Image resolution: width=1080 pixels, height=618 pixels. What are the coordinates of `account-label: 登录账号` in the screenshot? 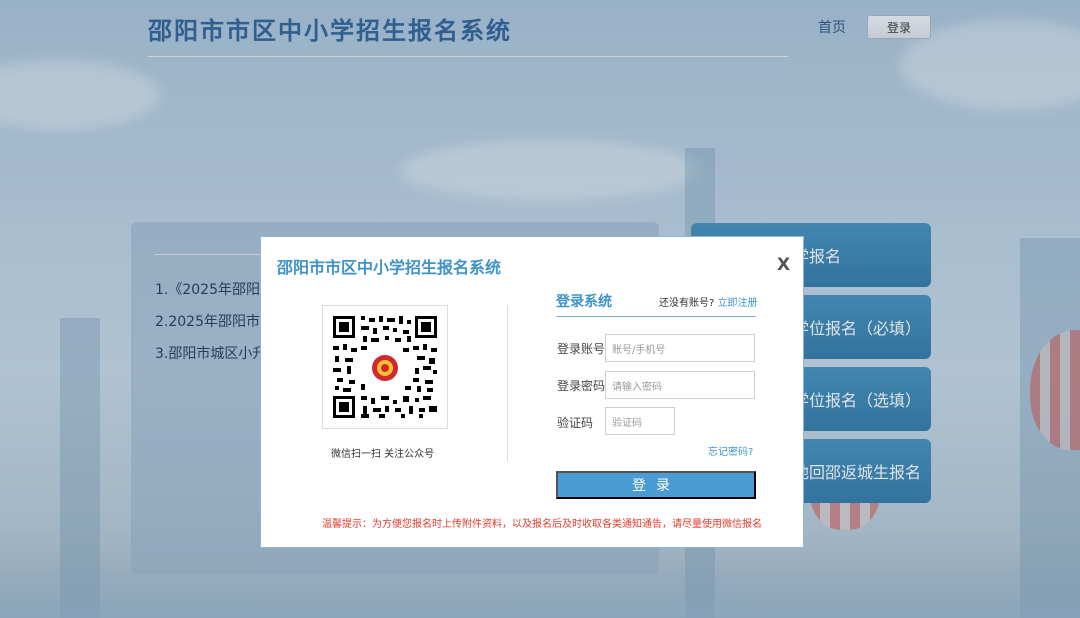 It's located at (581, 349).